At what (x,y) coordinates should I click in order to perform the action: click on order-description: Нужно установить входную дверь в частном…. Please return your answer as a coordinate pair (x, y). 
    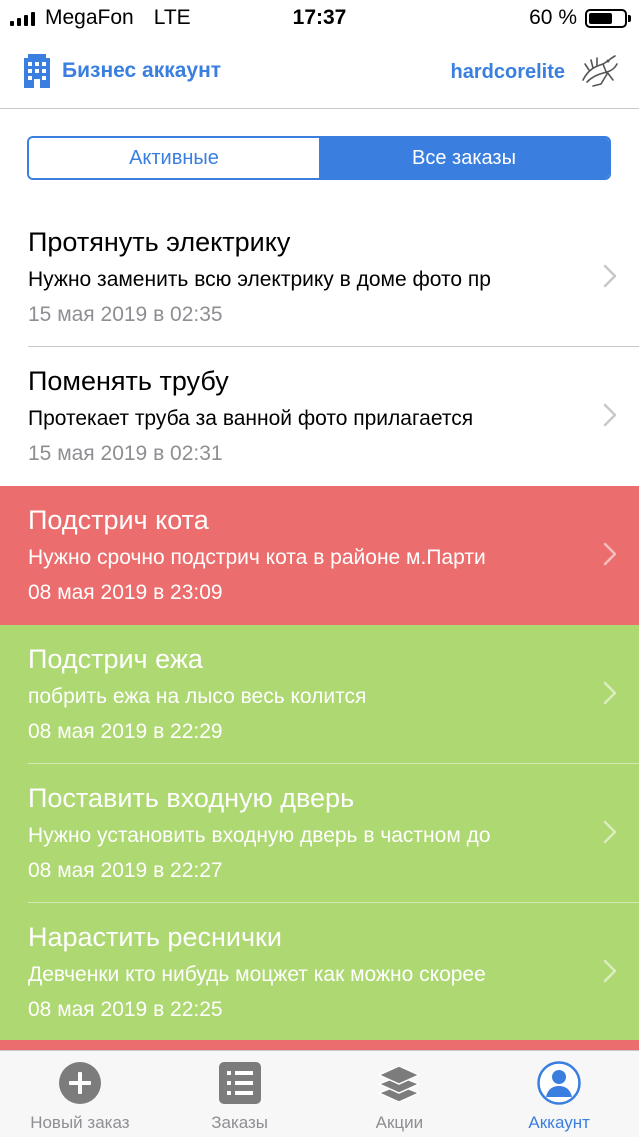
    Looking at the image, I should click on (259, 835).